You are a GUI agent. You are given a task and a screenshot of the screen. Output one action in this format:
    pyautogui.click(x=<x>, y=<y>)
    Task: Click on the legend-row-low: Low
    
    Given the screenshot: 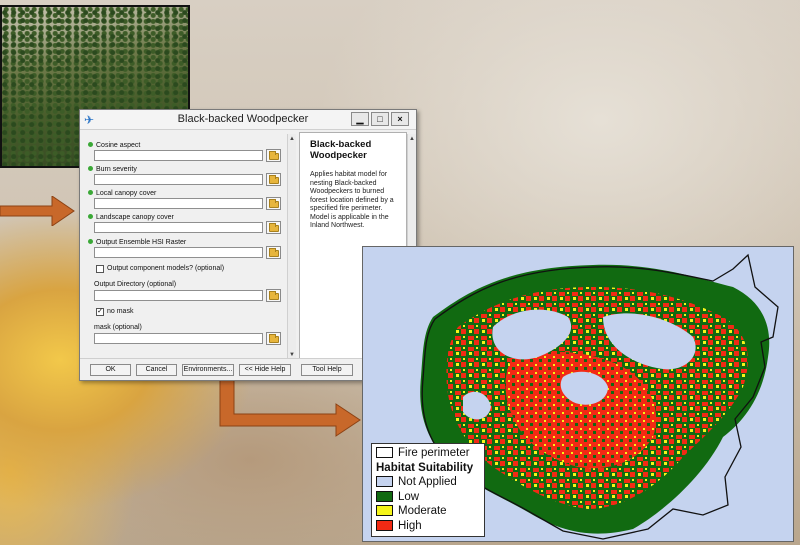 What is the action you would take?
    pyautogui.click(x=428, y=497)
    